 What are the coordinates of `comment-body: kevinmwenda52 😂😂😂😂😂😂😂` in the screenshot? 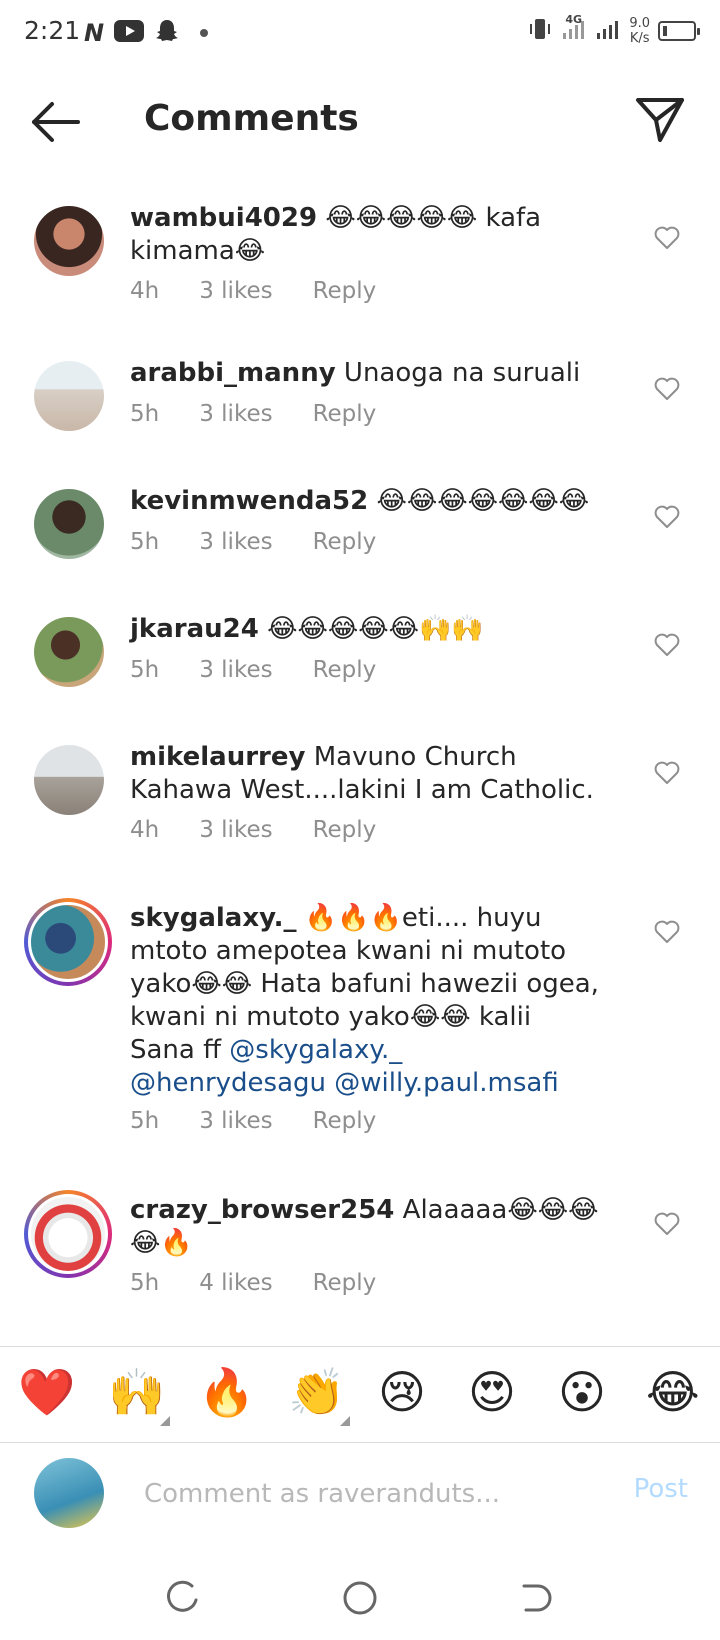 It's located at (365, 501).